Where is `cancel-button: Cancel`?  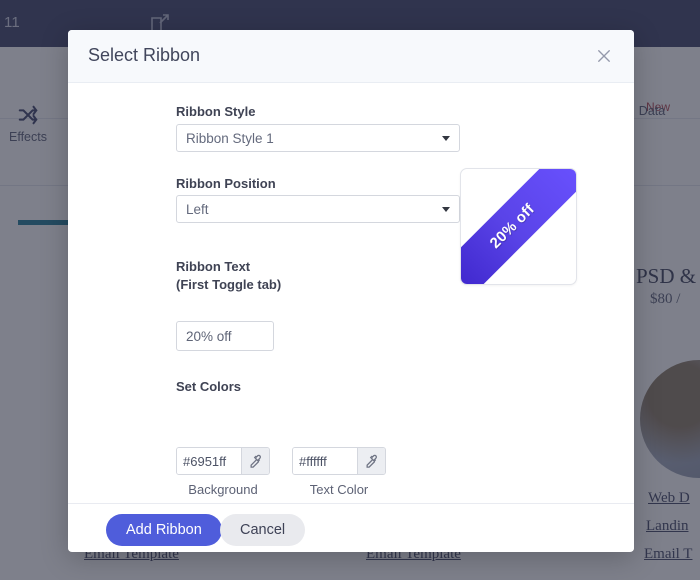 cancel-button: Cancel is located at coordinates (263, 530).